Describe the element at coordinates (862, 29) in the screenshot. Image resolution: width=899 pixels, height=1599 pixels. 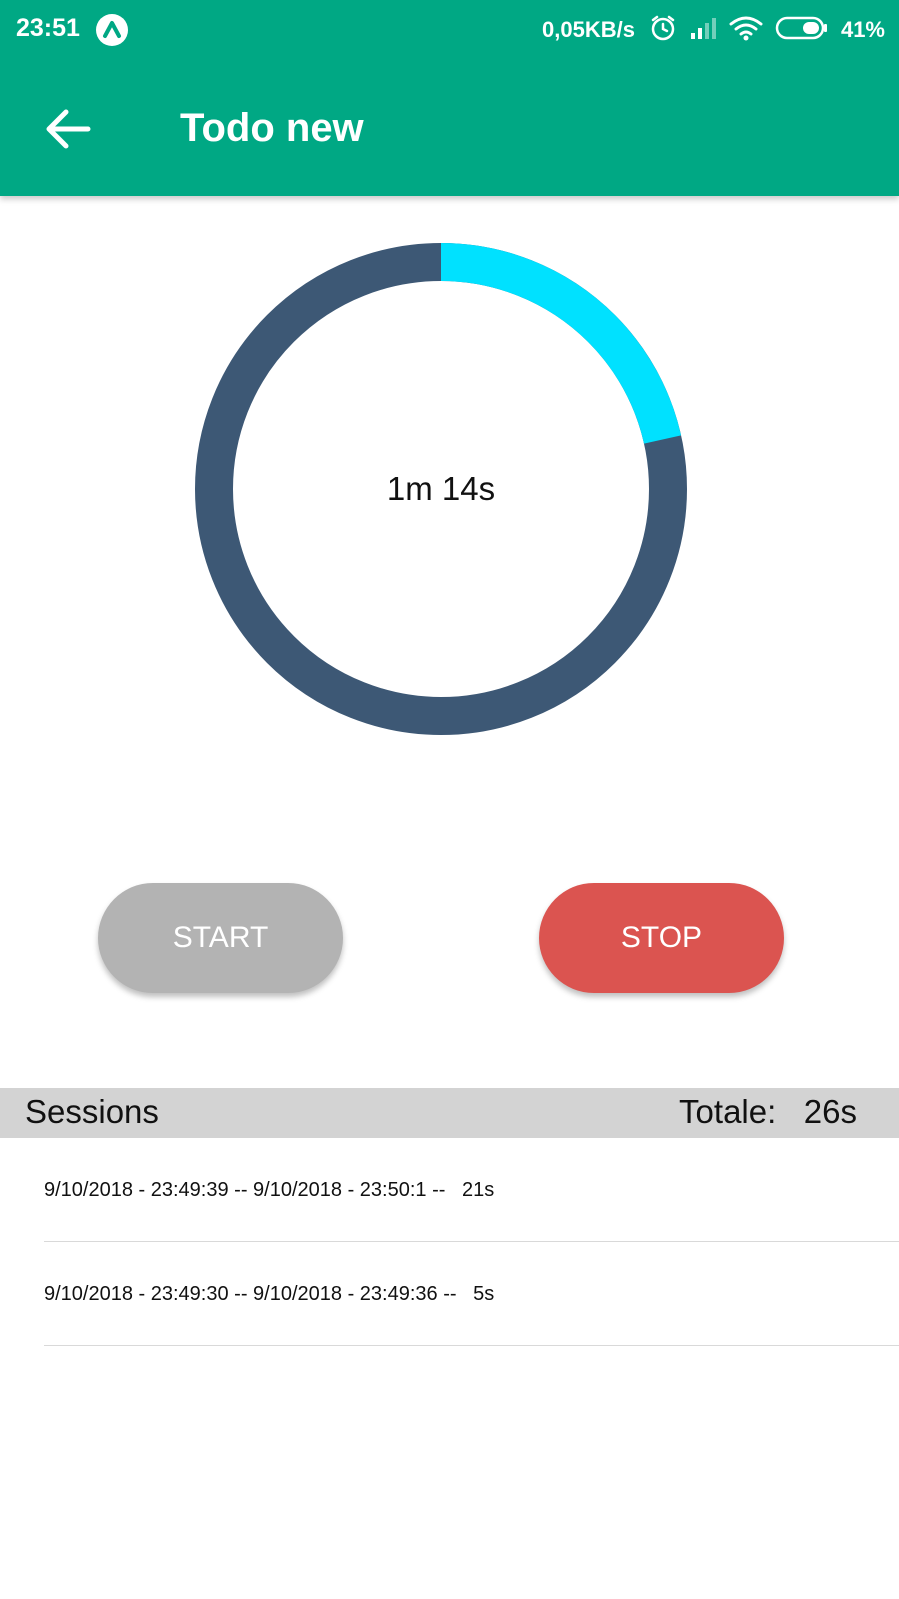
I see `battery-percent: 41%` at that location.